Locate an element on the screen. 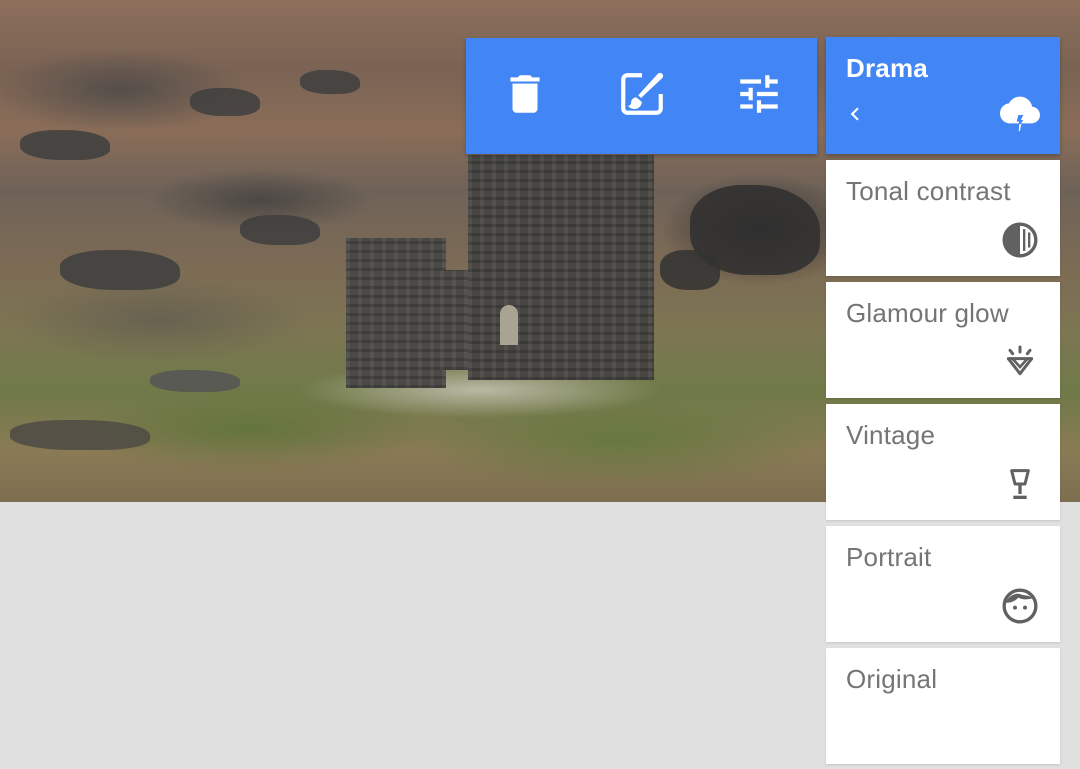 The height and width of the screenshot is (769, 1080). storm-cloud-icon is located at coordinates (1020, 115).